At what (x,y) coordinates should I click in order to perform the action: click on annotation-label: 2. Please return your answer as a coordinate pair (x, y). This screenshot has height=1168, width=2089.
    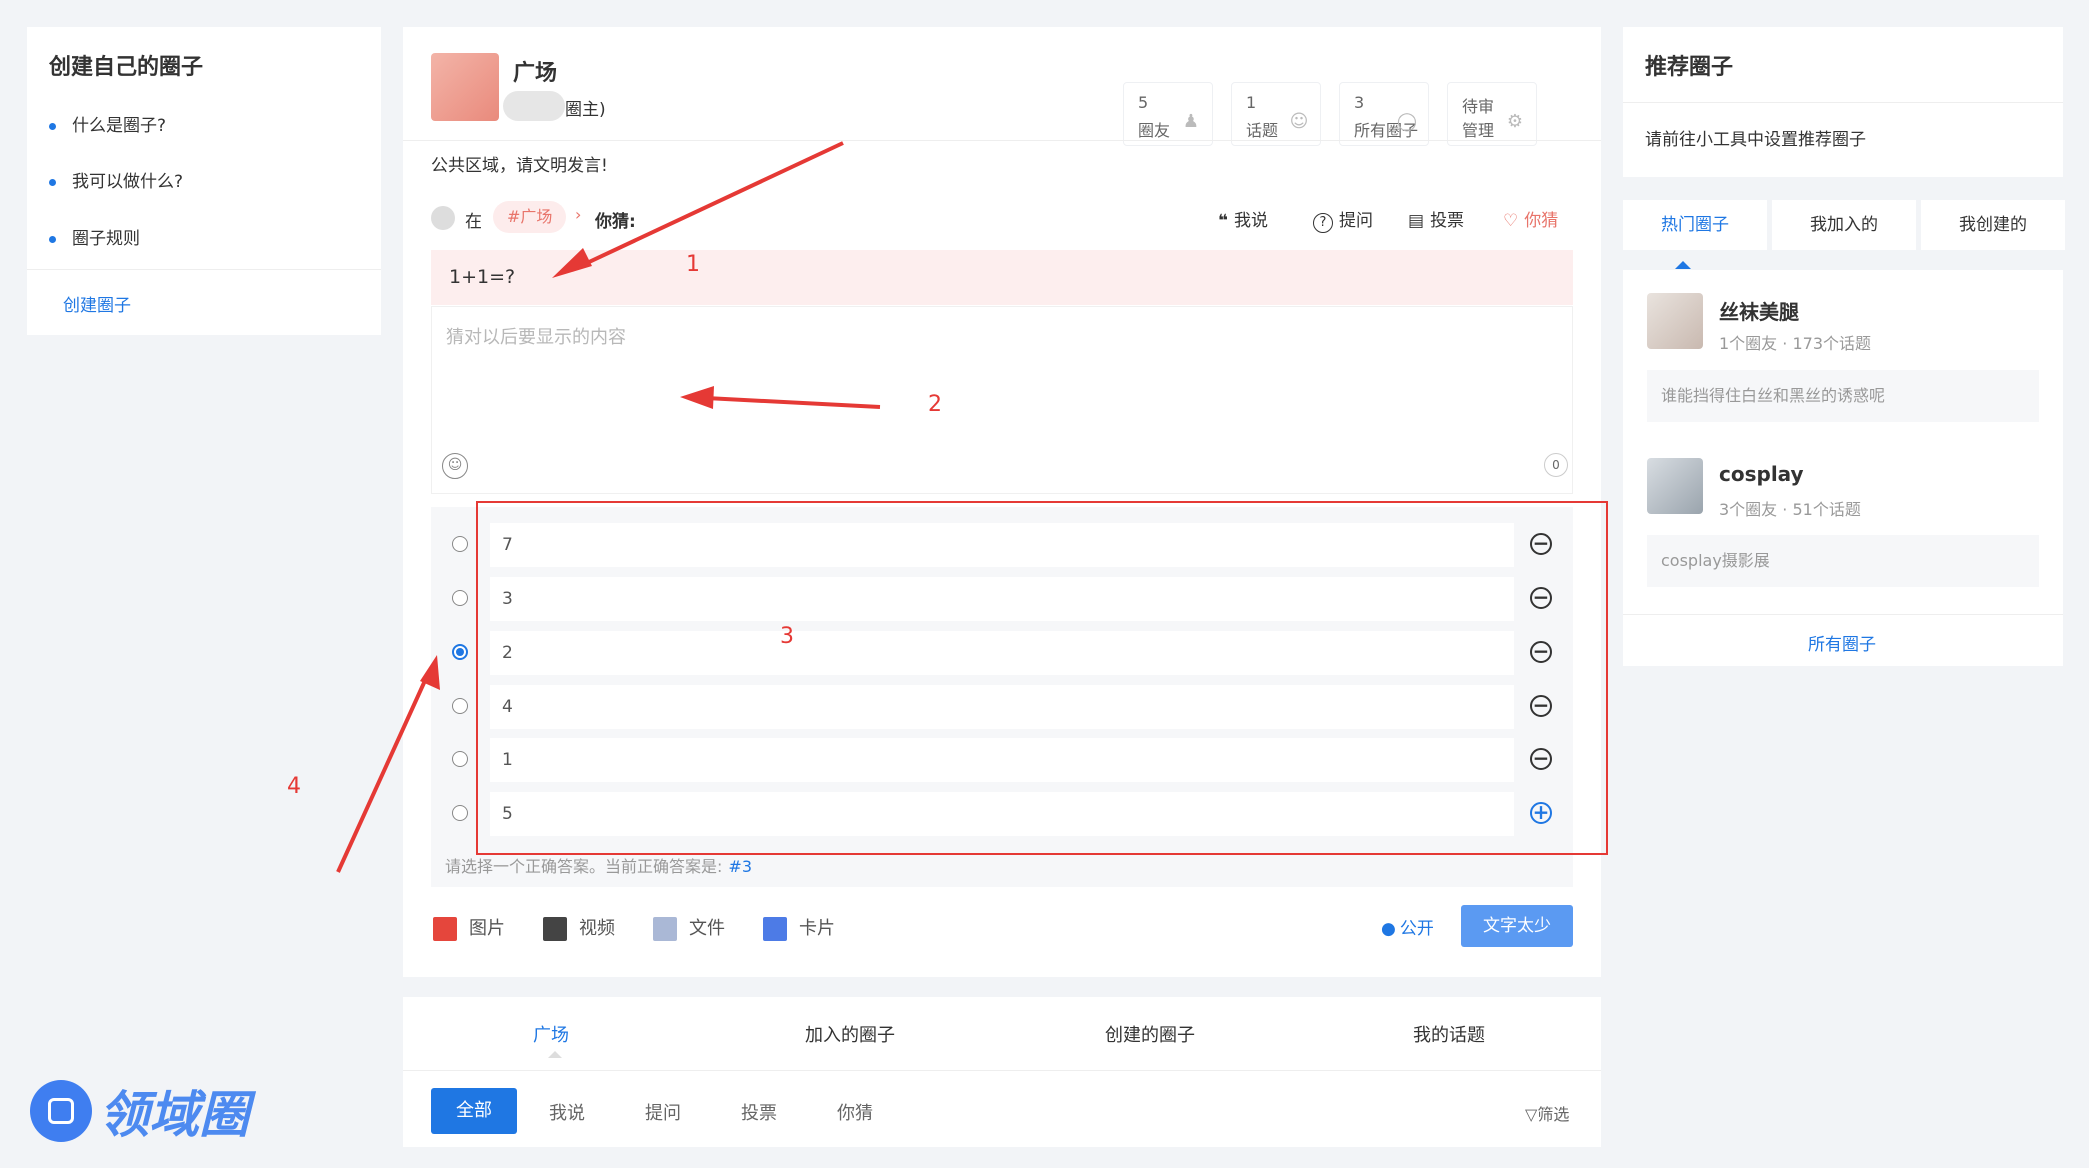
    Looking at the image, I should click on (935, 404).